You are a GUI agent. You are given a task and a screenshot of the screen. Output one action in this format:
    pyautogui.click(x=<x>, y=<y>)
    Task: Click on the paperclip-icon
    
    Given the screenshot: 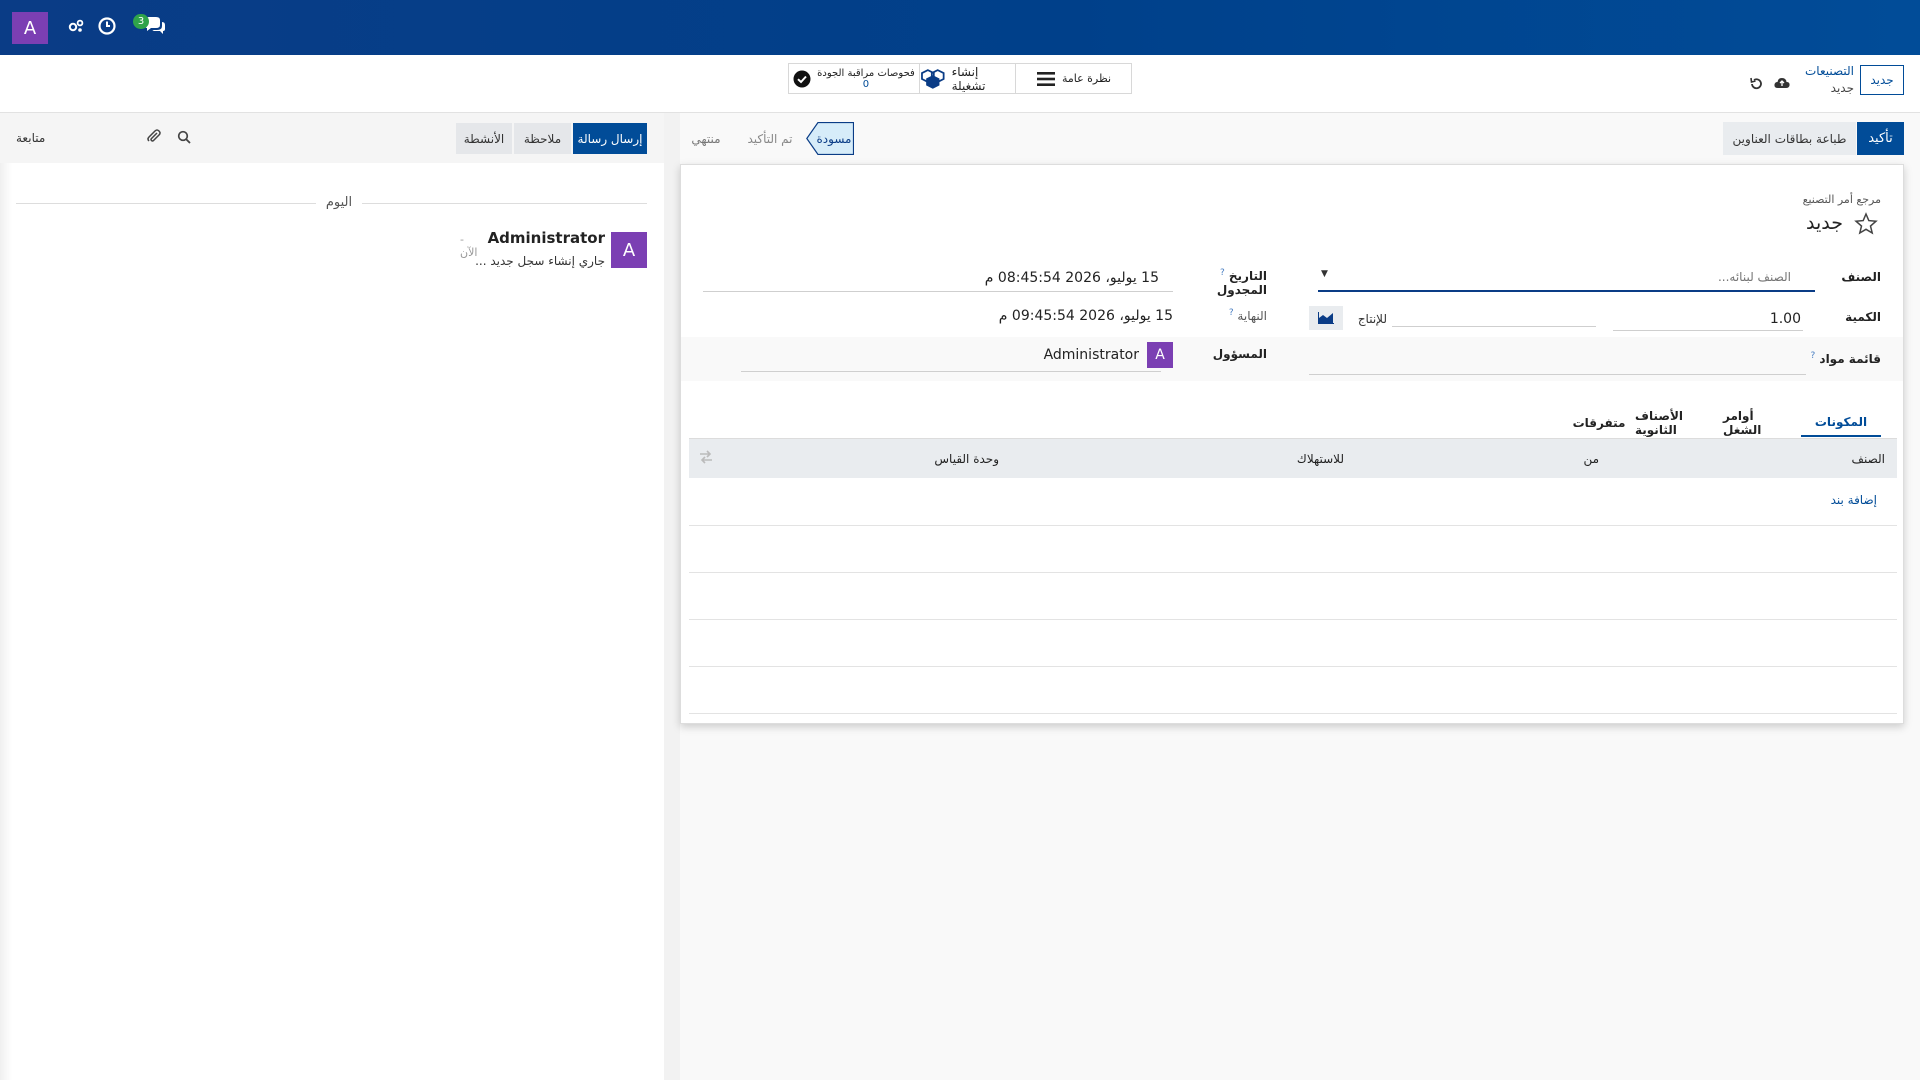 What is the action you would take?
    pyautogui.click(x=154, y=138)
    